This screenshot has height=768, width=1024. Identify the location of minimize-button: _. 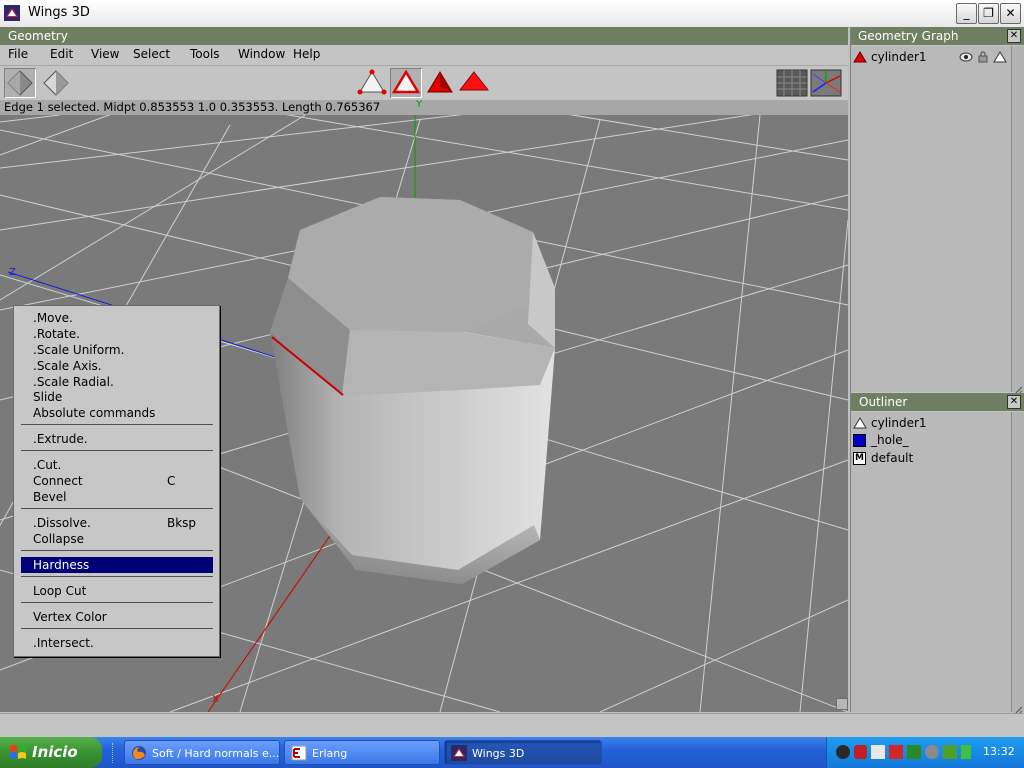
(966, 13).